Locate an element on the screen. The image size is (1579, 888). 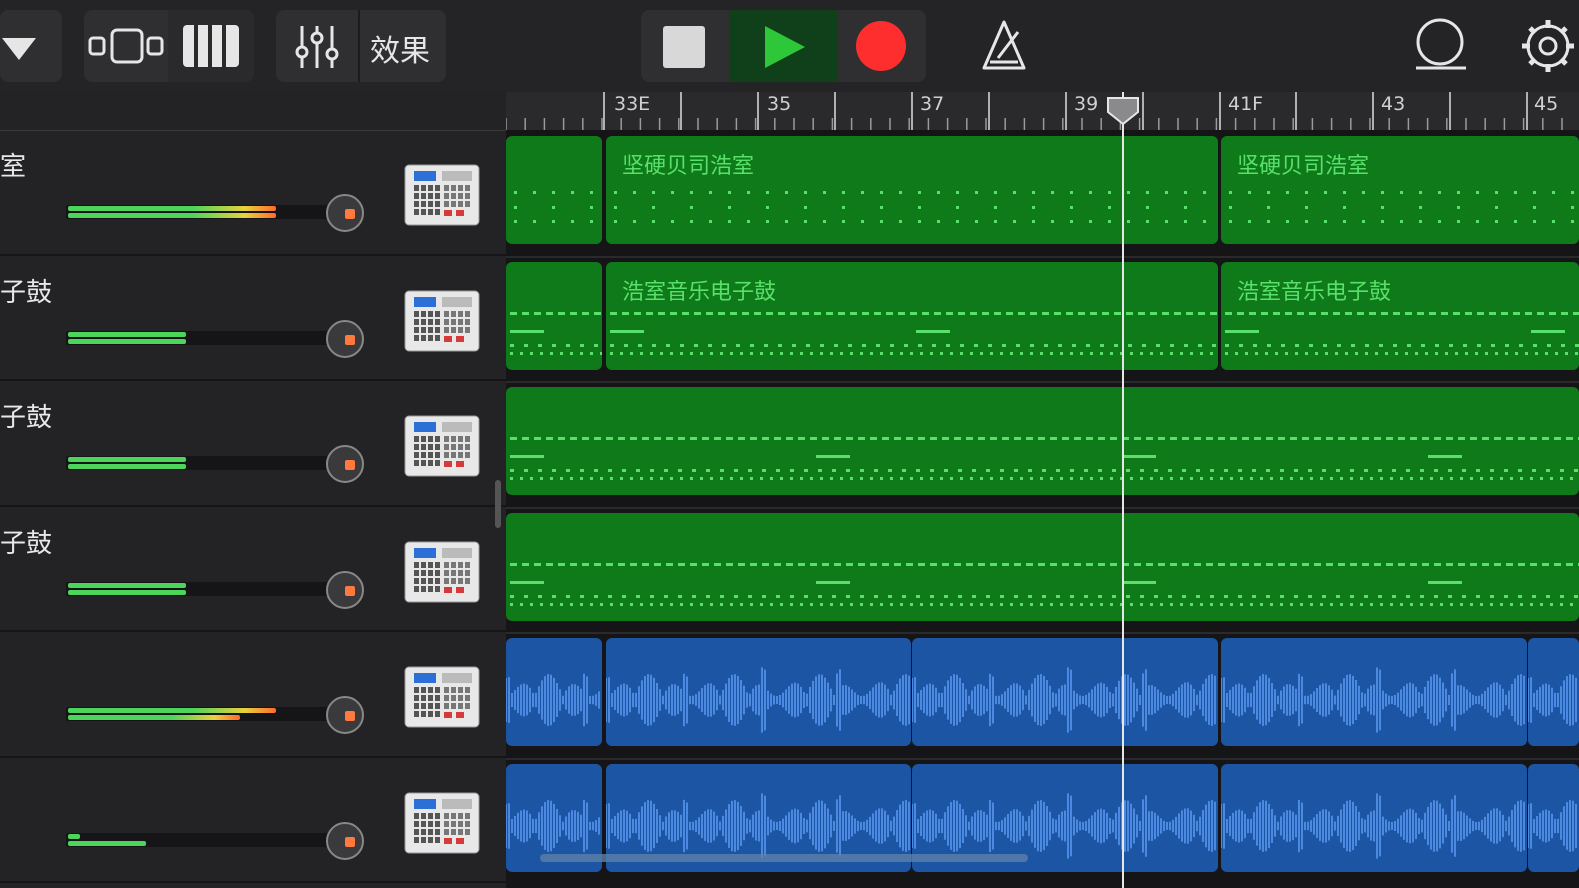
dropdown-button is located at coordinates (31, 46).